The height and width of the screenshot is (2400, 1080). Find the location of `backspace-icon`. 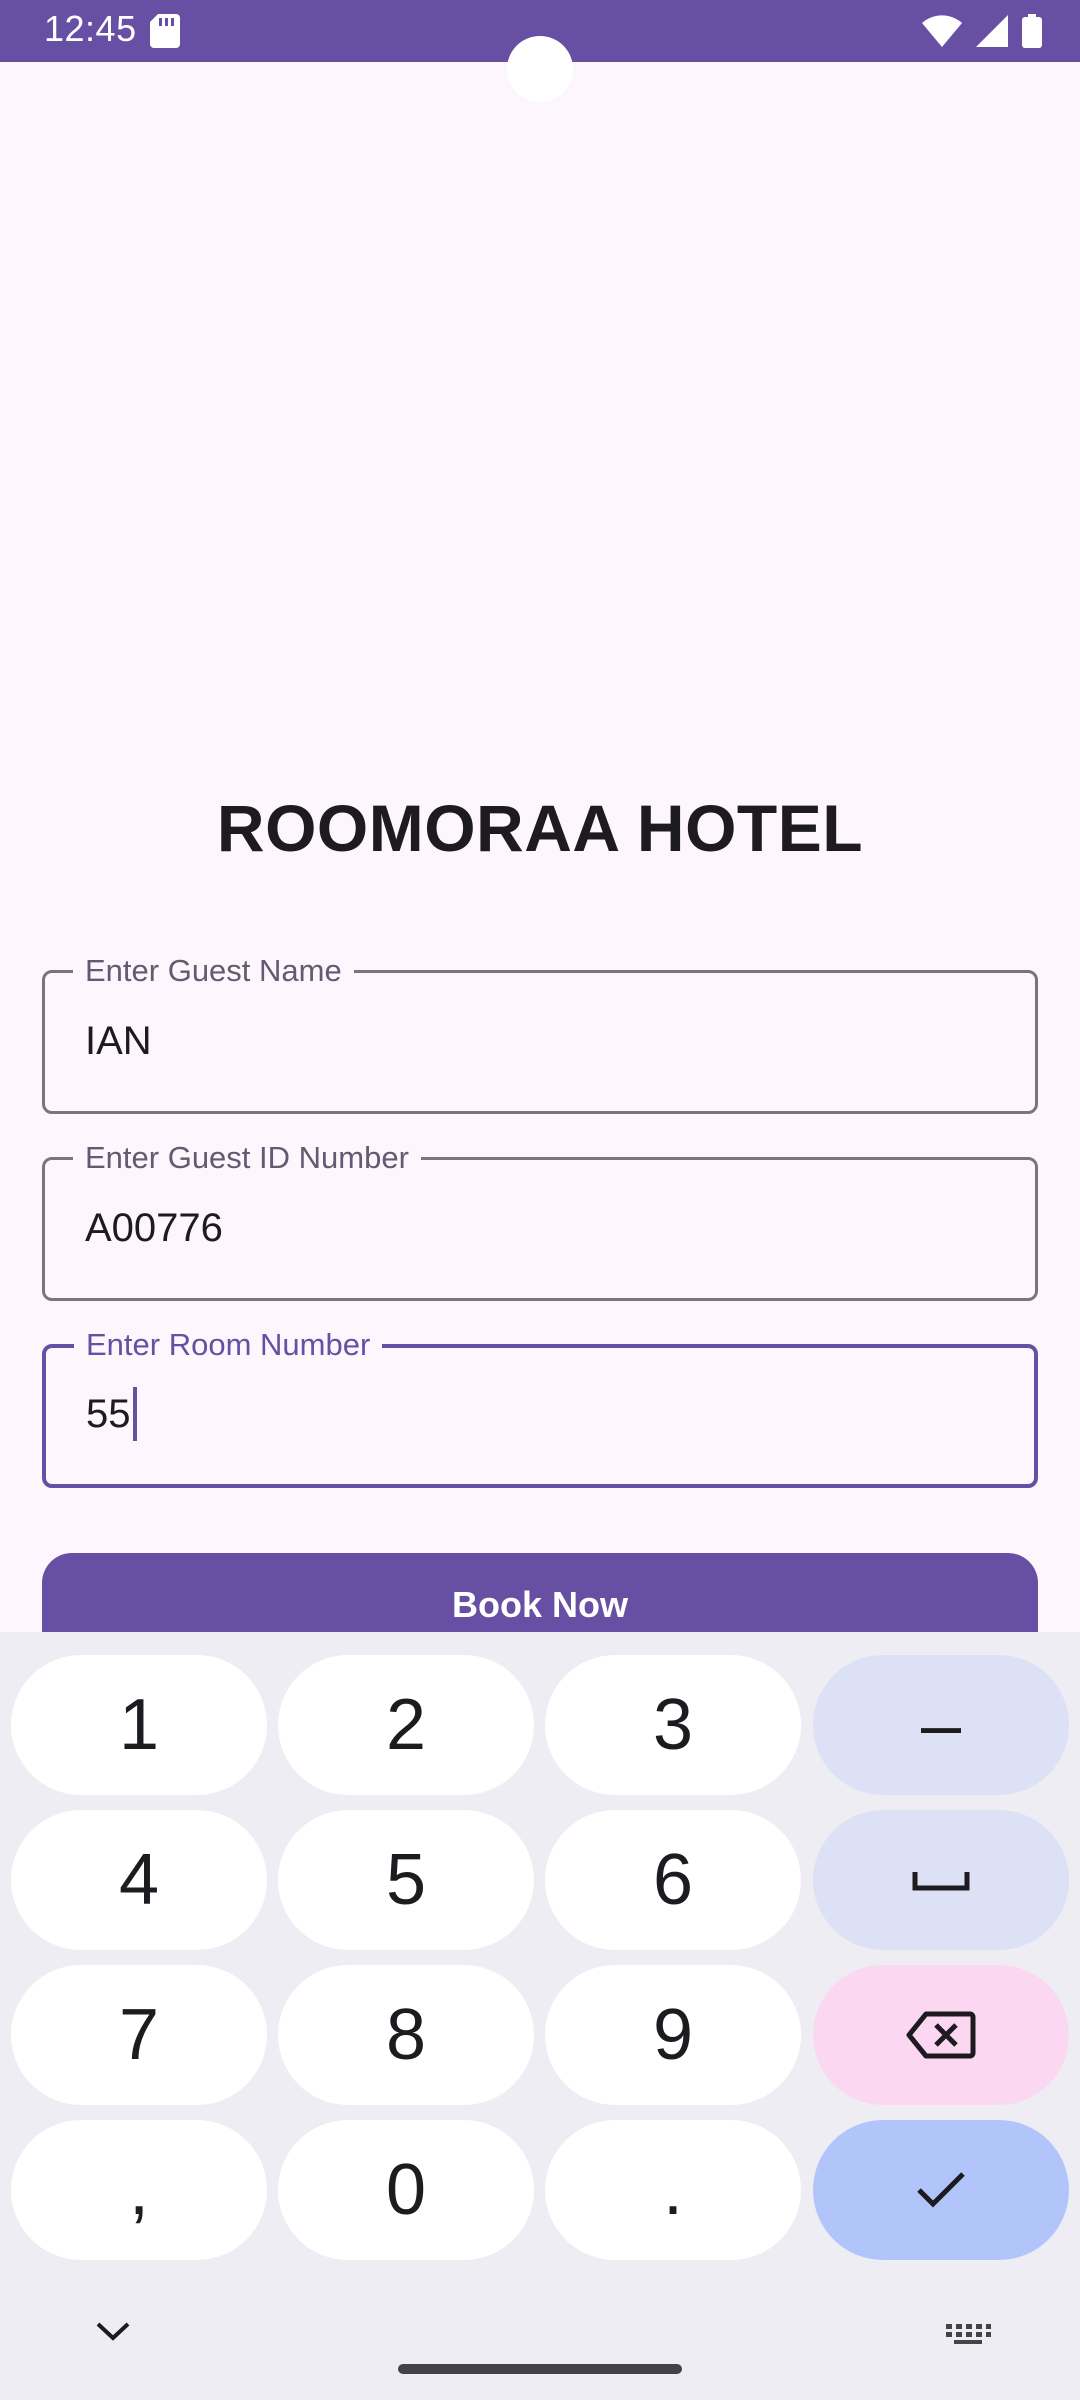

backspace-icon is located at coordinates (941, 2035).